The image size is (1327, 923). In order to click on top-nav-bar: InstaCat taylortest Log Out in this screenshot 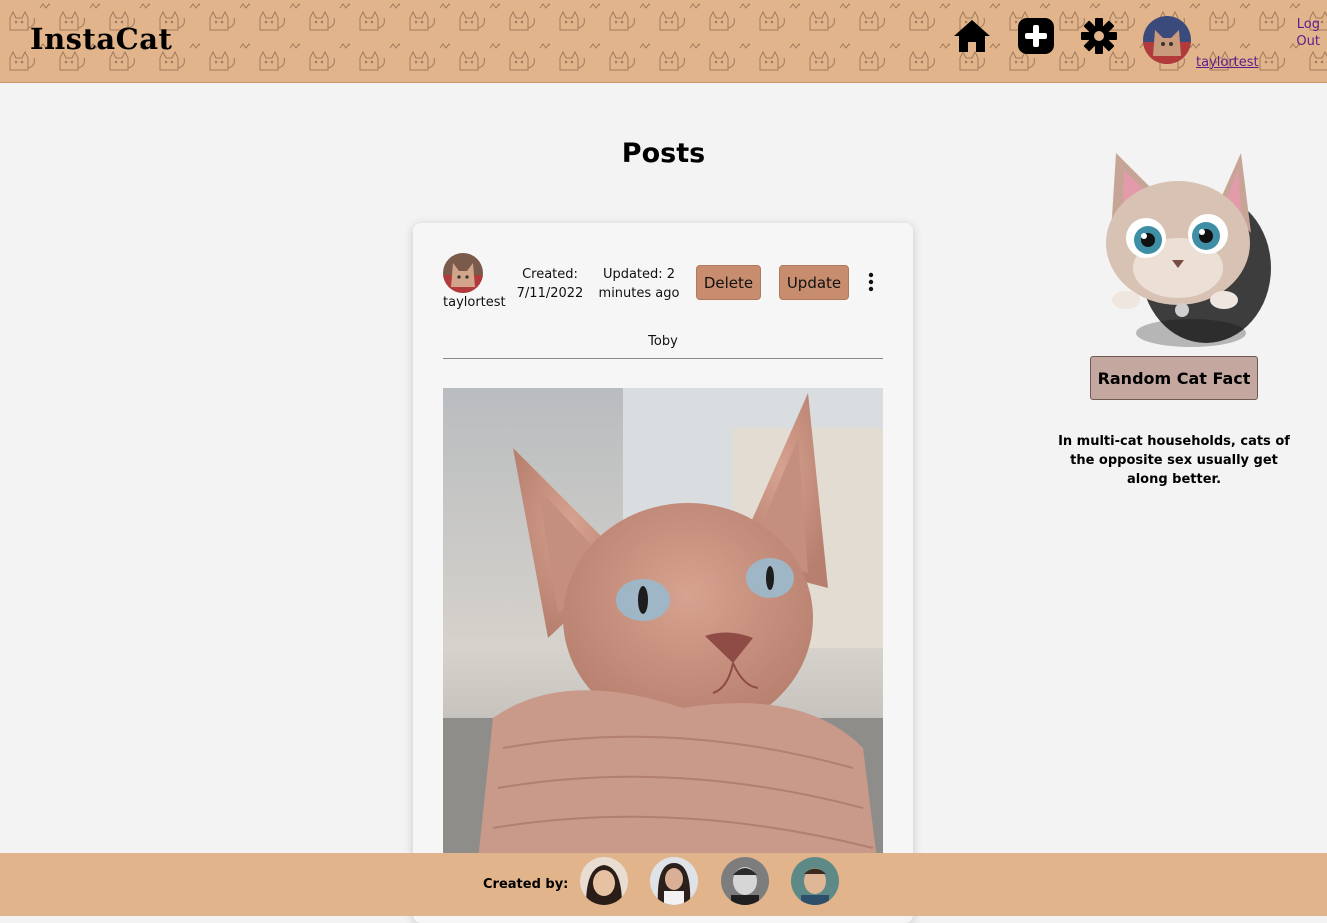, I will do `click(663, 41)`.